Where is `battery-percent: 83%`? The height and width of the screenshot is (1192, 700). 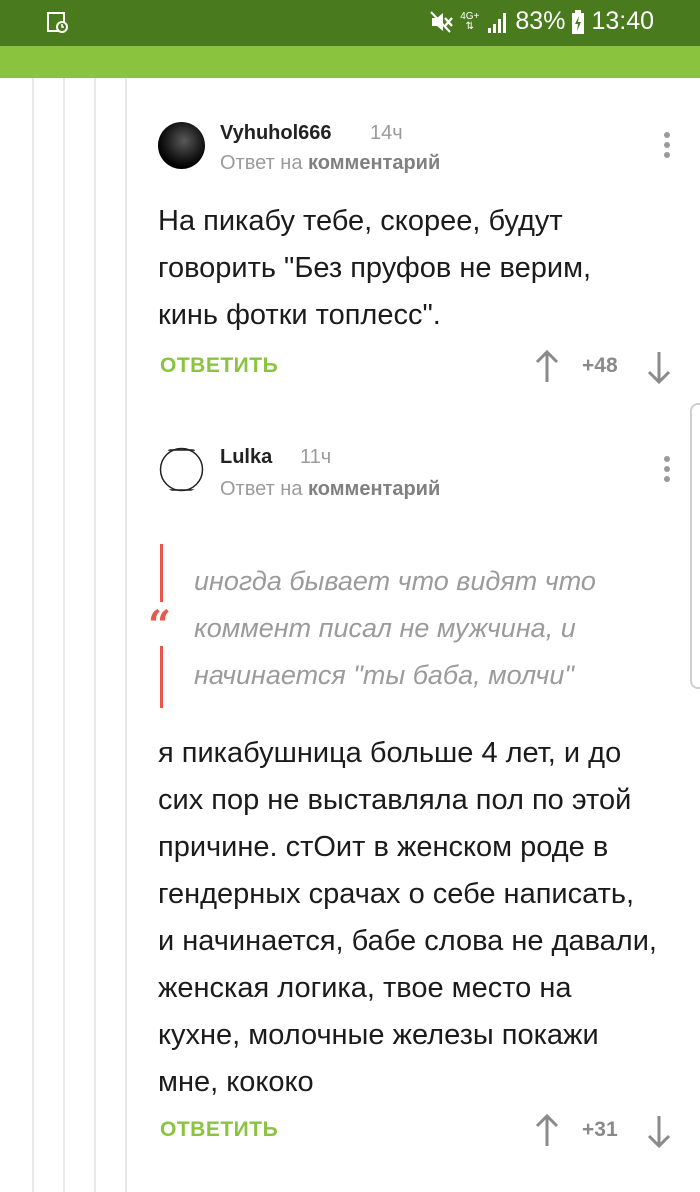
battery-percent: 83% is located at coordinates (540, 21).